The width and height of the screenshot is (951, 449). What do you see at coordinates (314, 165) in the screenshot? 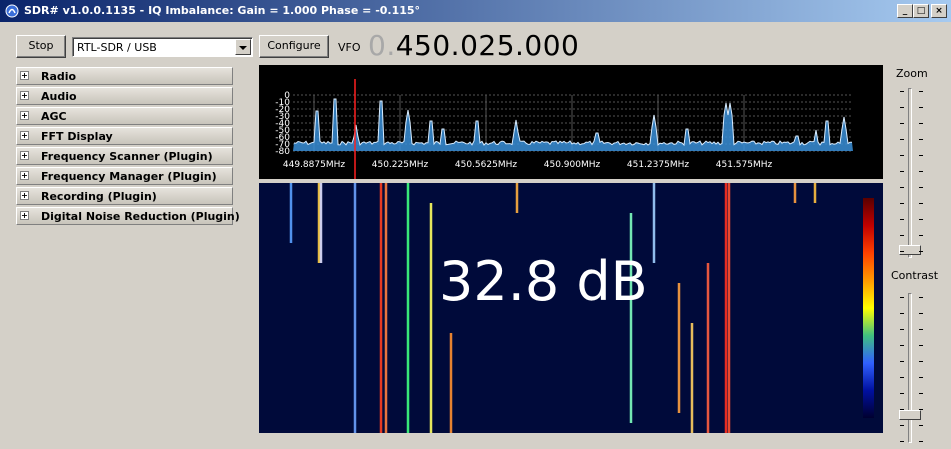
I see `freq-tick-label: 449.8875MHz` at bounding box center [314, 165].